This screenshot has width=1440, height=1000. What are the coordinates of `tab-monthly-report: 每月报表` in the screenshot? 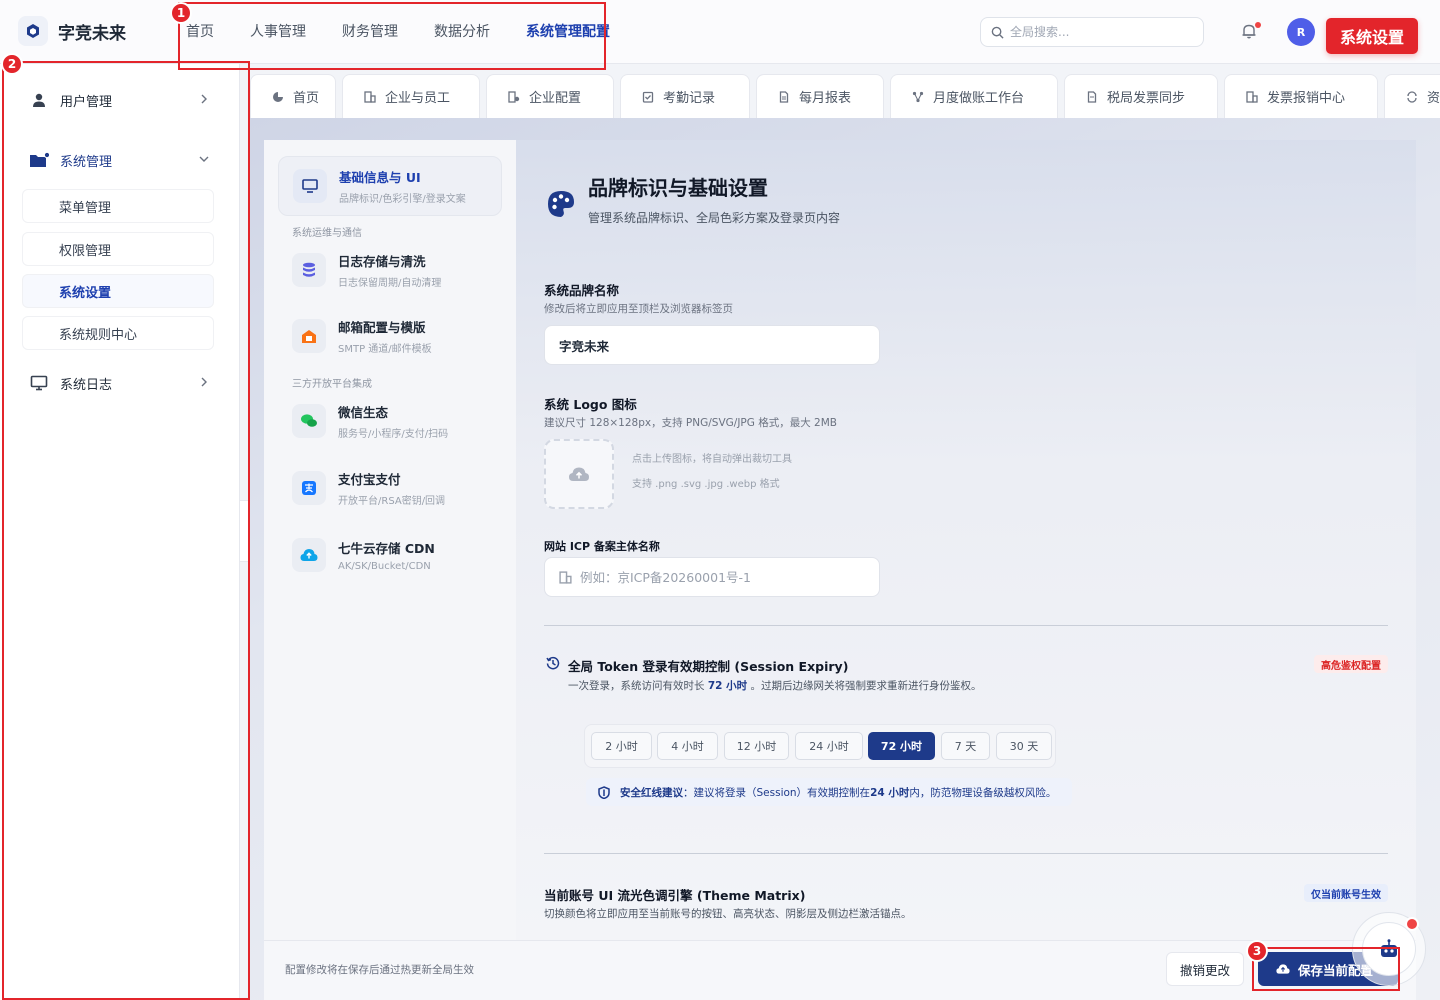 It's located at (820, 96).